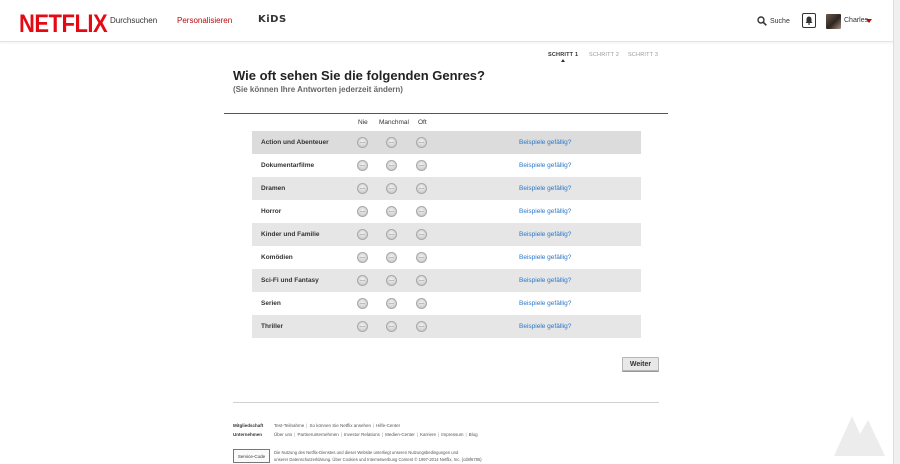 Image resolution: width=900 pixels, height=464 pixels. I want to click on search-button: Suche, so click(773, 21).